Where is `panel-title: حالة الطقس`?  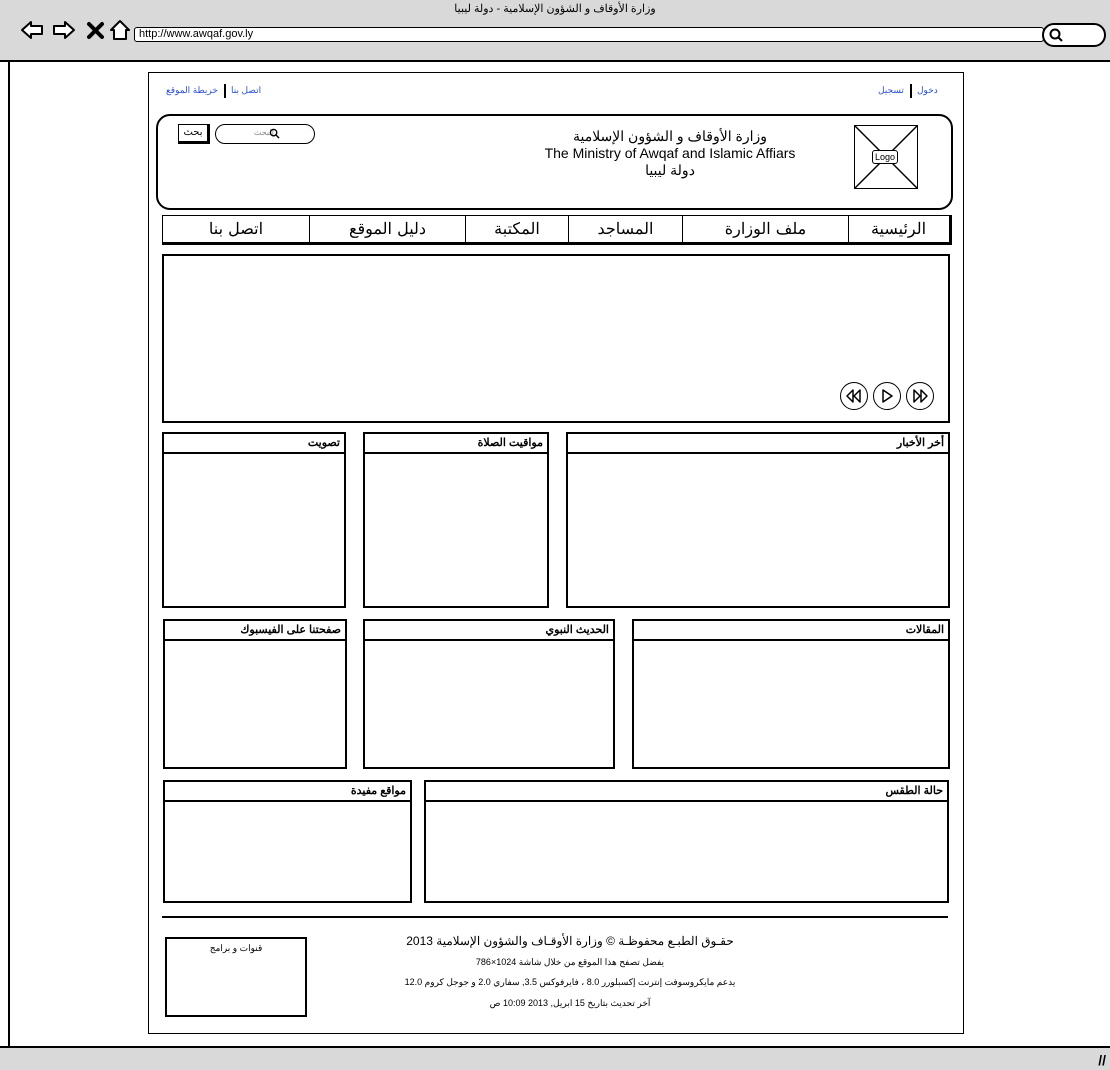 panel-title: حالة الطقس is located at coordinates (686, 792).